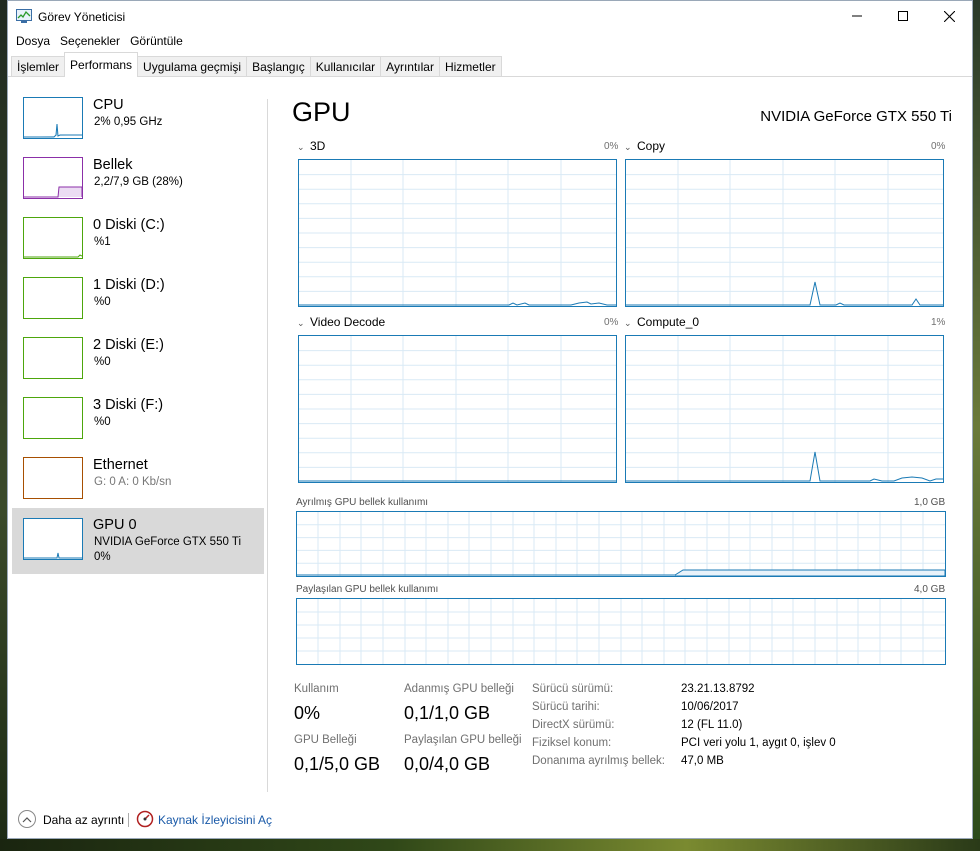  I want to click on sidebar-item-name: GPU 0, so click(115, 525).